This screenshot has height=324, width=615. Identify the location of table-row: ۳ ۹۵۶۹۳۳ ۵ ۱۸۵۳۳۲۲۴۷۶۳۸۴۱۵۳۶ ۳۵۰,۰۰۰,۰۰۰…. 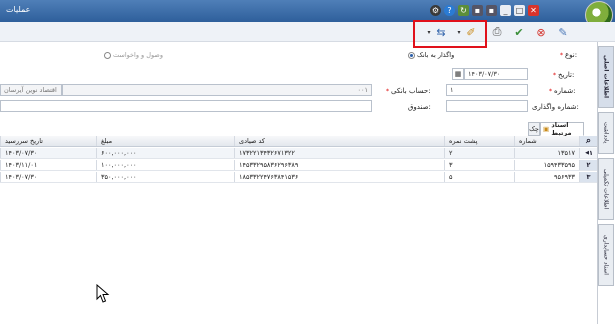
(298, 177).